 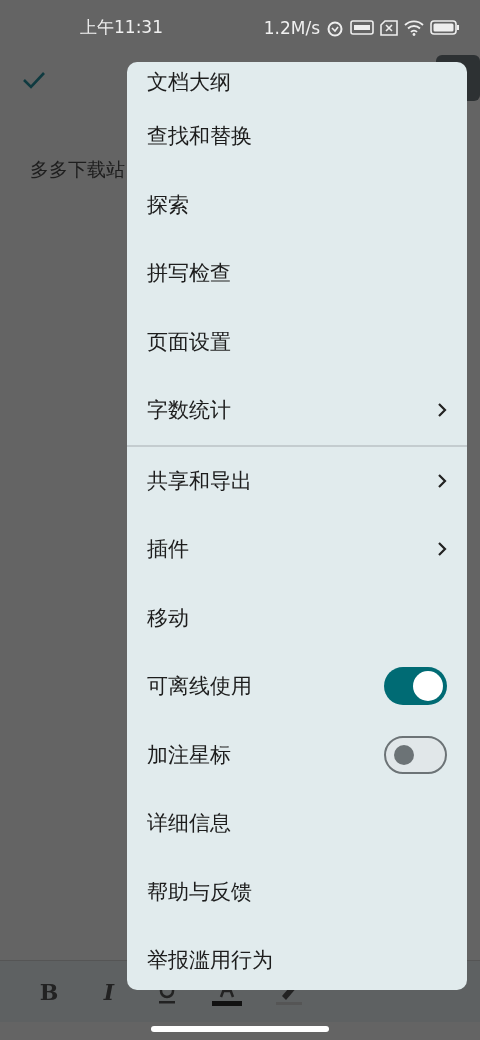 I want to click on menu-item: 页面设置, so click(x=297, y=341).